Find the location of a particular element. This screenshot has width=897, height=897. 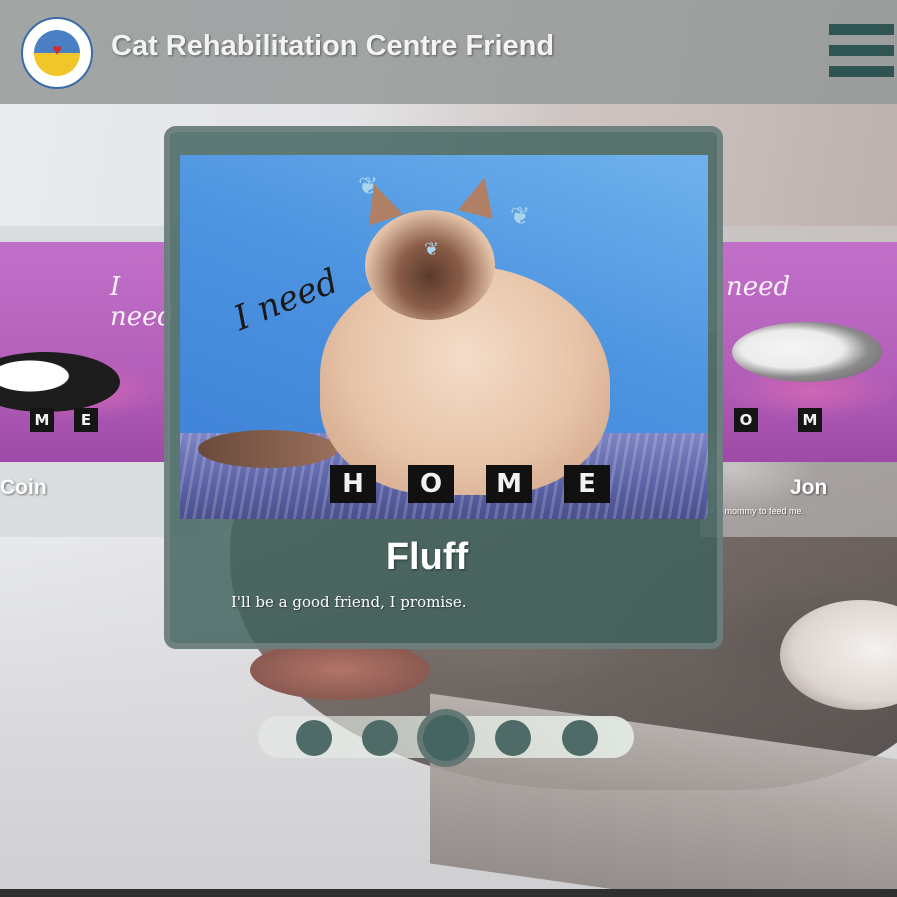

photo-cat-tail is located at coordinates (268, 449).